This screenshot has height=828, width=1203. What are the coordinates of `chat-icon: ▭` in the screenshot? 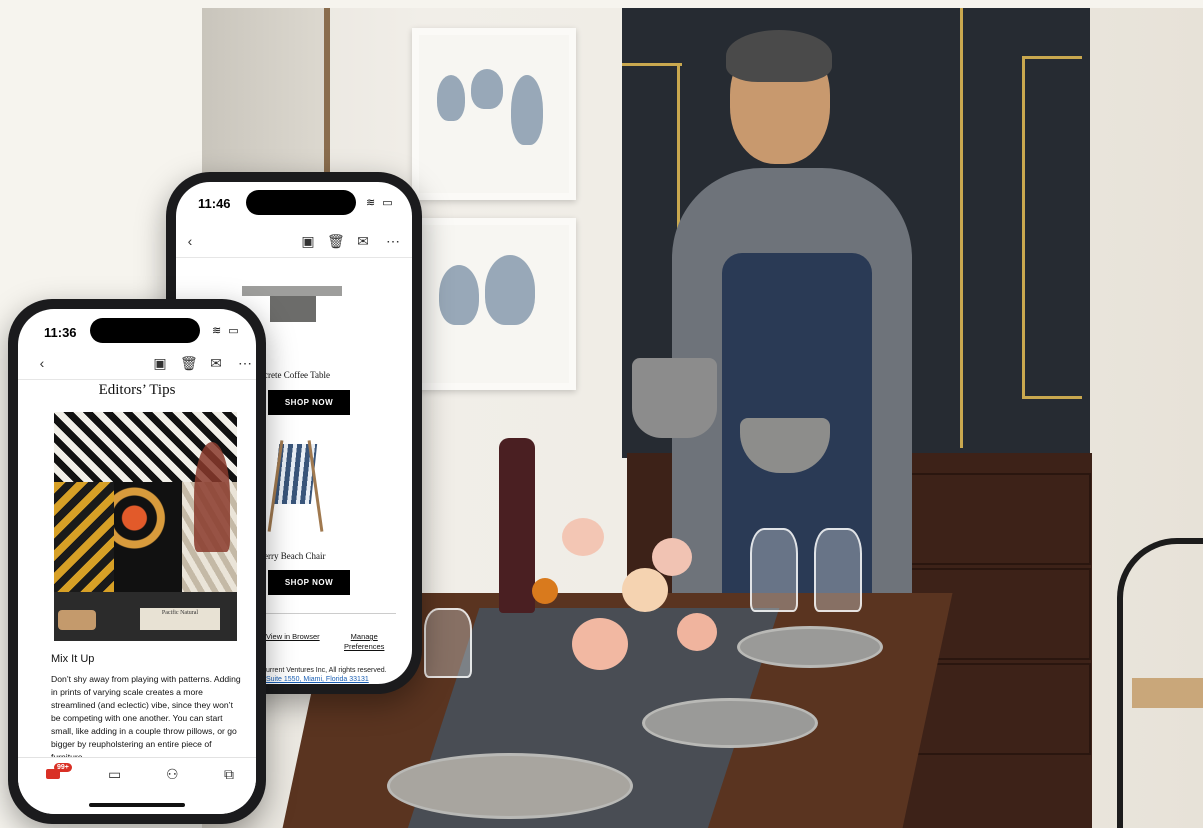 It's located at (114, 774).